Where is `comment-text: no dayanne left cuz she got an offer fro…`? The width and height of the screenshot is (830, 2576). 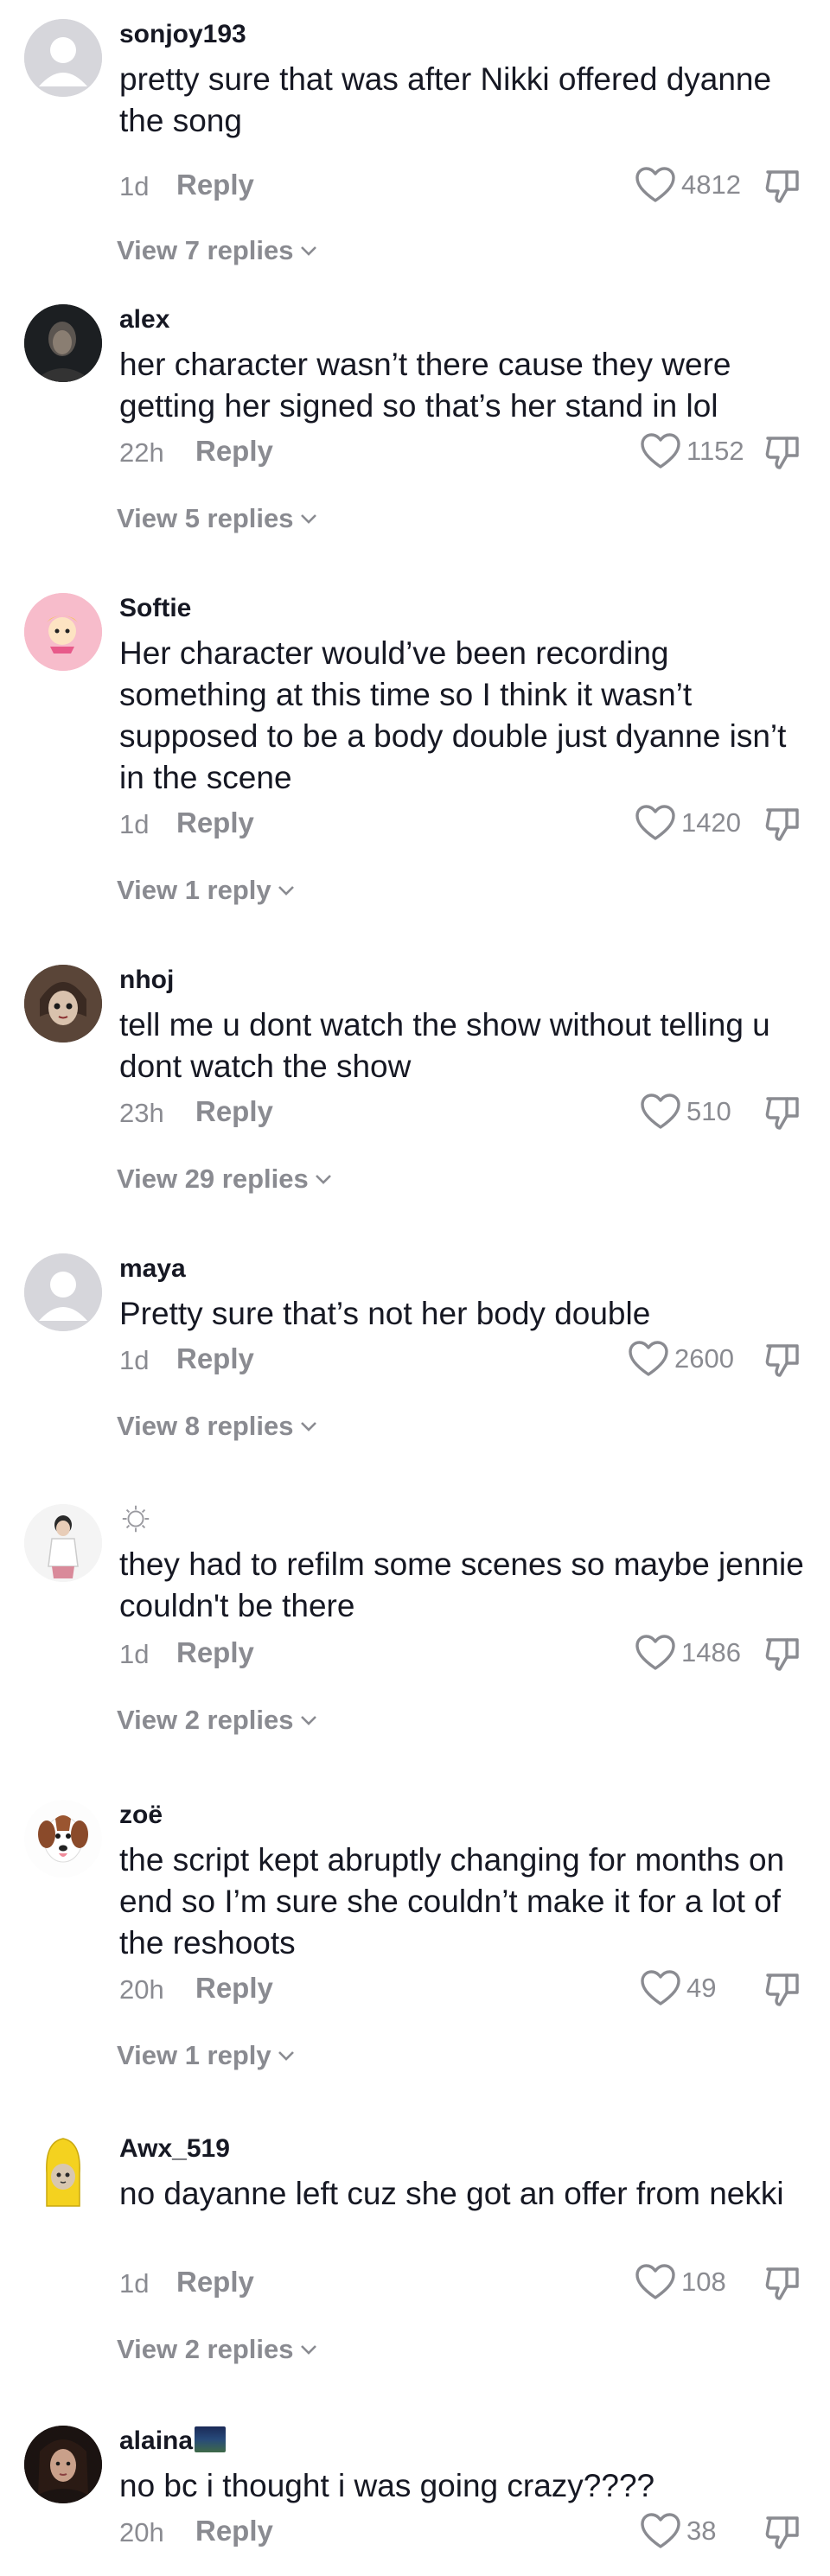 comment-text: no dayanne left cuz she got an offer fro… is located at coordinates (451, 2193).